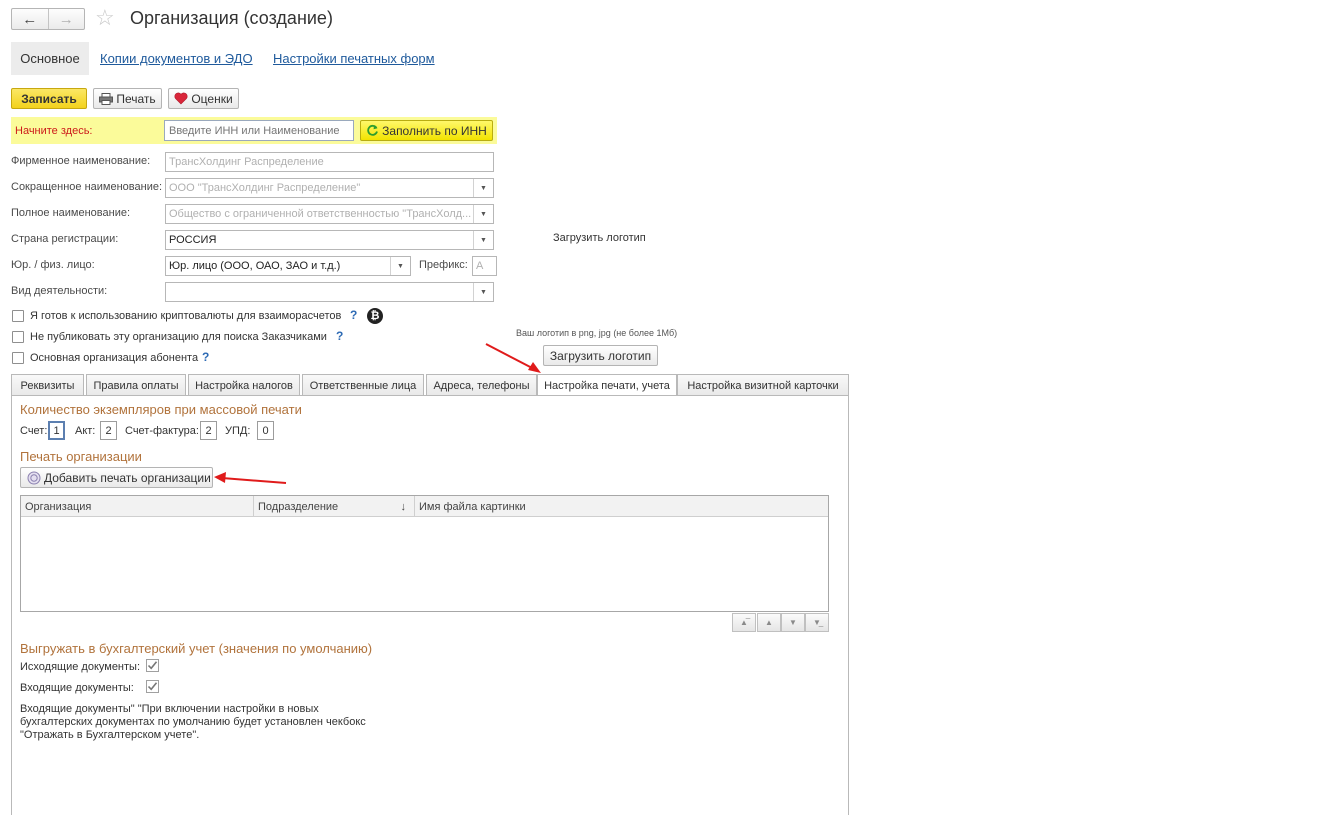 This screenshot has width=1318, height=815. Describe the element at coordinates (53, 265) in the screenshot. I see `entity-type-label: Юр. / физ. лицо:` at that location.